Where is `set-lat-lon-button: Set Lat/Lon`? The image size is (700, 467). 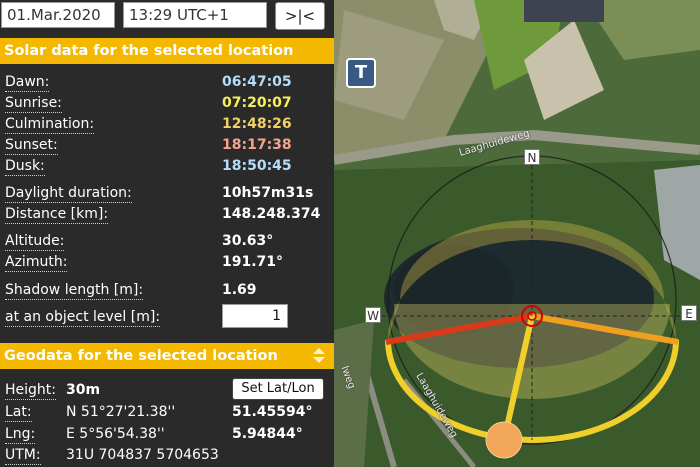
set-lat-lon-button: Set Lat/Lon is located at coordinates (278, 389).